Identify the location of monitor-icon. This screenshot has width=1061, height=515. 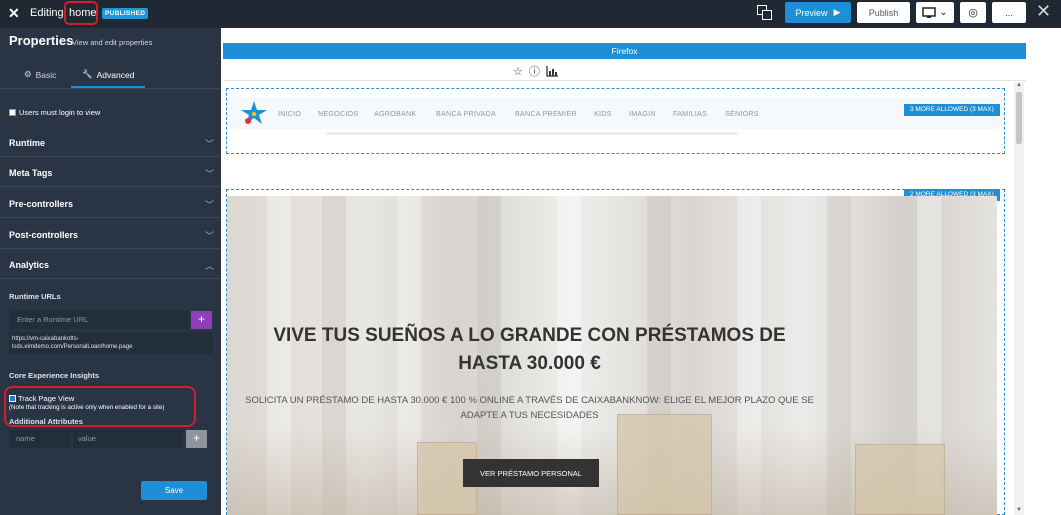
(929, 12).